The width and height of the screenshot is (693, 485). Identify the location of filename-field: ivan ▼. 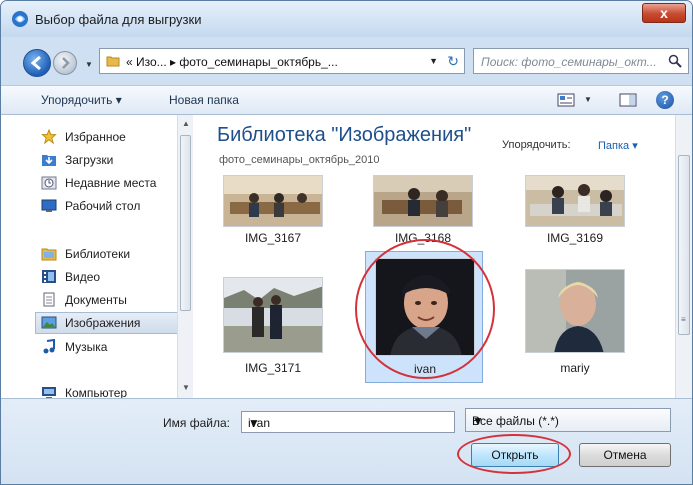
(348, 422).